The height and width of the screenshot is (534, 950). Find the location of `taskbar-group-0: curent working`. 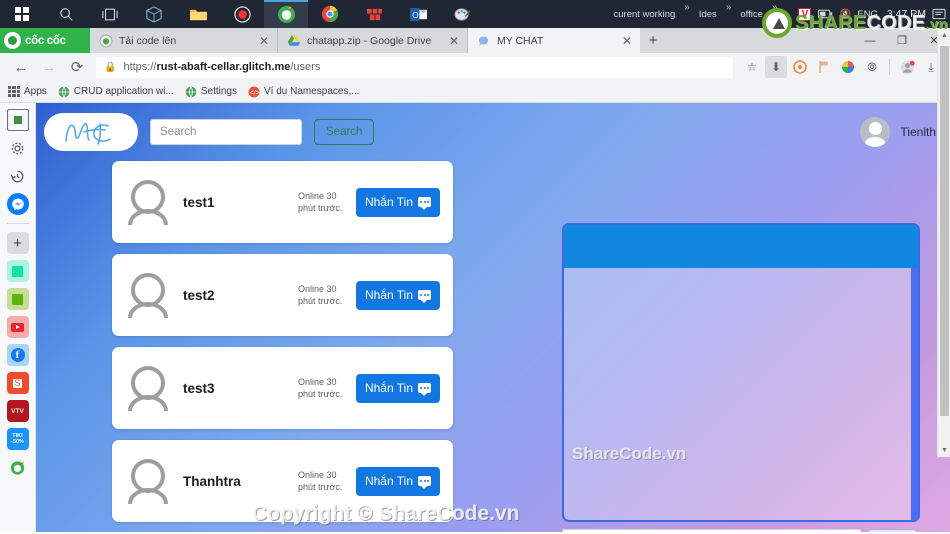

taskbar-group-0: curent working is located at coordinates (645, 14).